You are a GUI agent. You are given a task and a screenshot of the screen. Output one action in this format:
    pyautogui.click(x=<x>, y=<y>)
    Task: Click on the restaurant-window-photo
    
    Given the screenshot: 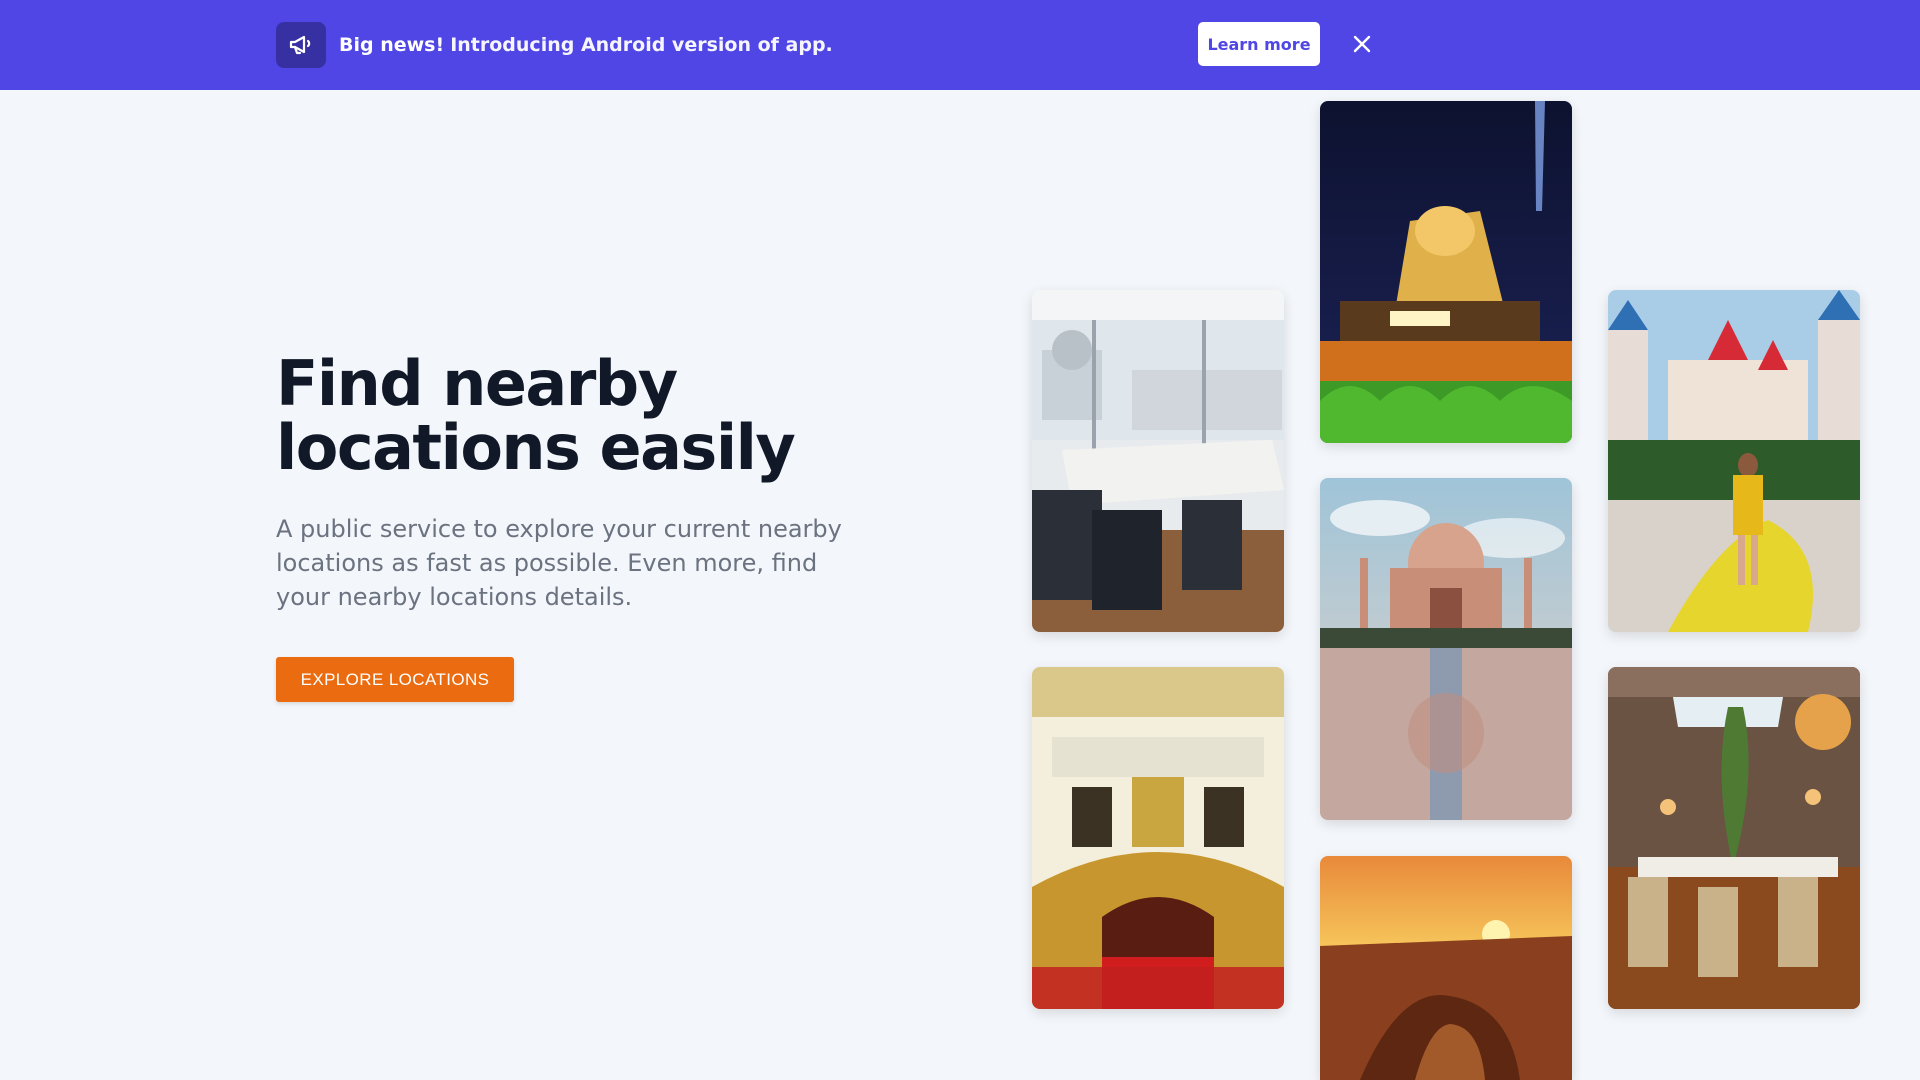 What is the action you would take?
    pyautogui.click(x=1158, y=461)
    